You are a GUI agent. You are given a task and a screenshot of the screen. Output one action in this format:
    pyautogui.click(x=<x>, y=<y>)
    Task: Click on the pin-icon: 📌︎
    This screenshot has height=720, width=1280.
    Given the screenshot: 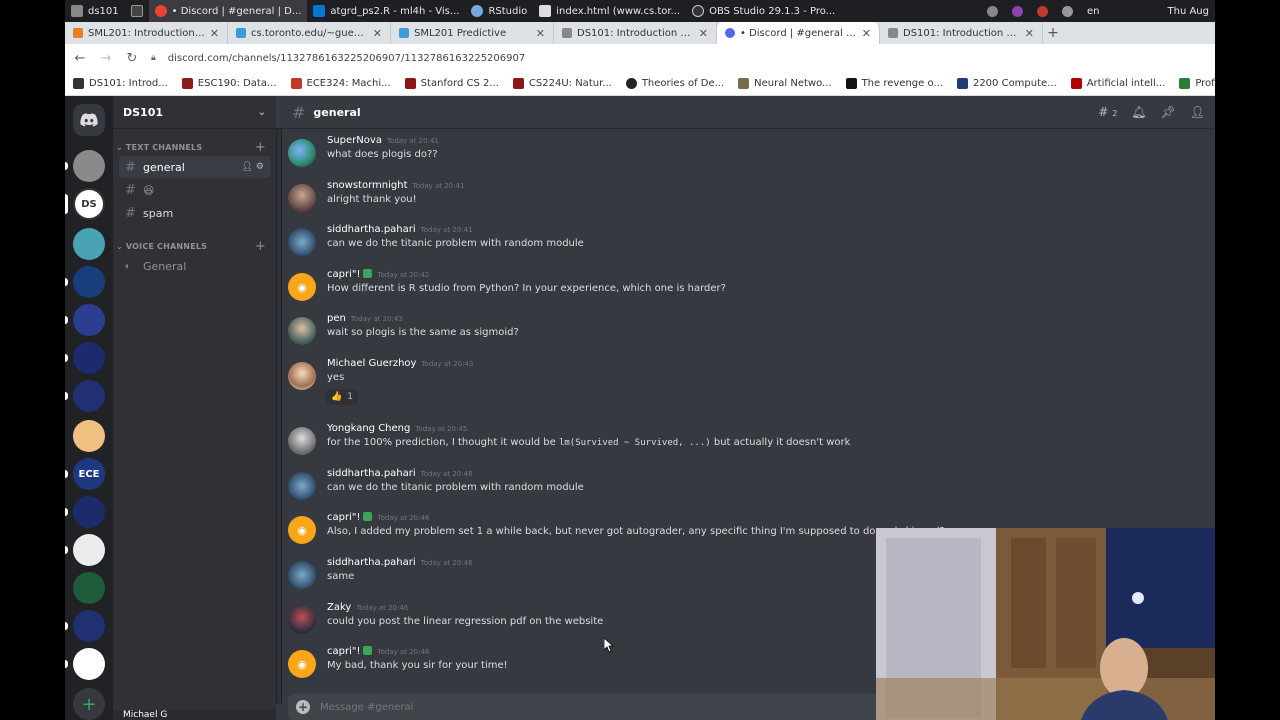 What is the action you would take?
    pyautogui.click(x=1168, y=112)
    